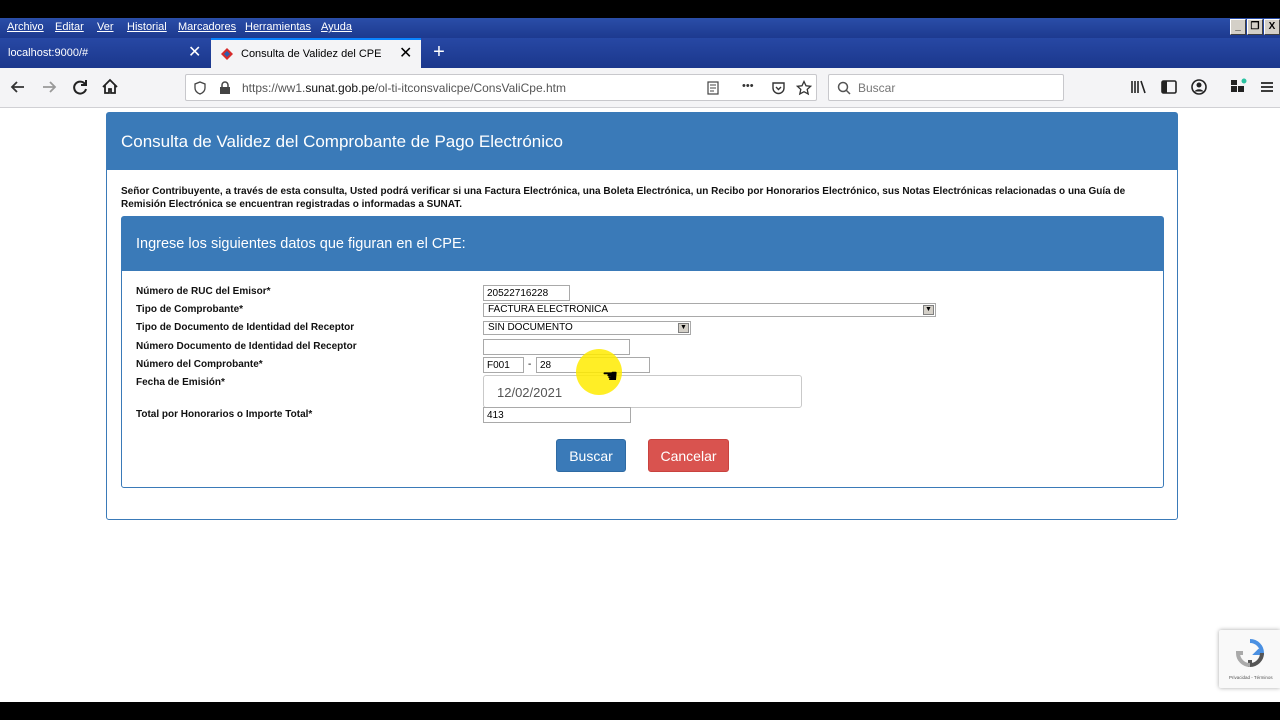  Describe the element at coordinates (203, 291) in the screenshot. I see `ruc-label: Número de RUC del Emisor*` at that location.